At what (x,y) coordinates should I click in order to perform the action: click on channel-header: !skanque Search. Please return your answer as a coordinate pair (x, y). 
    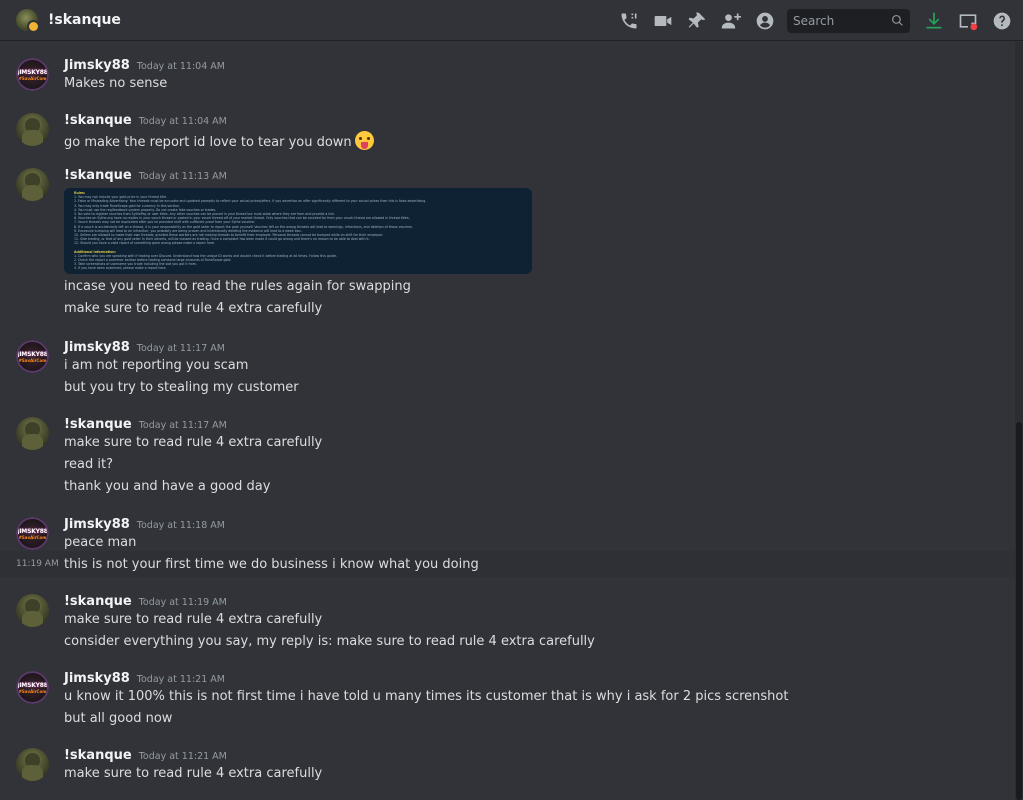
    Looking at the image, I should click on (511, 20).